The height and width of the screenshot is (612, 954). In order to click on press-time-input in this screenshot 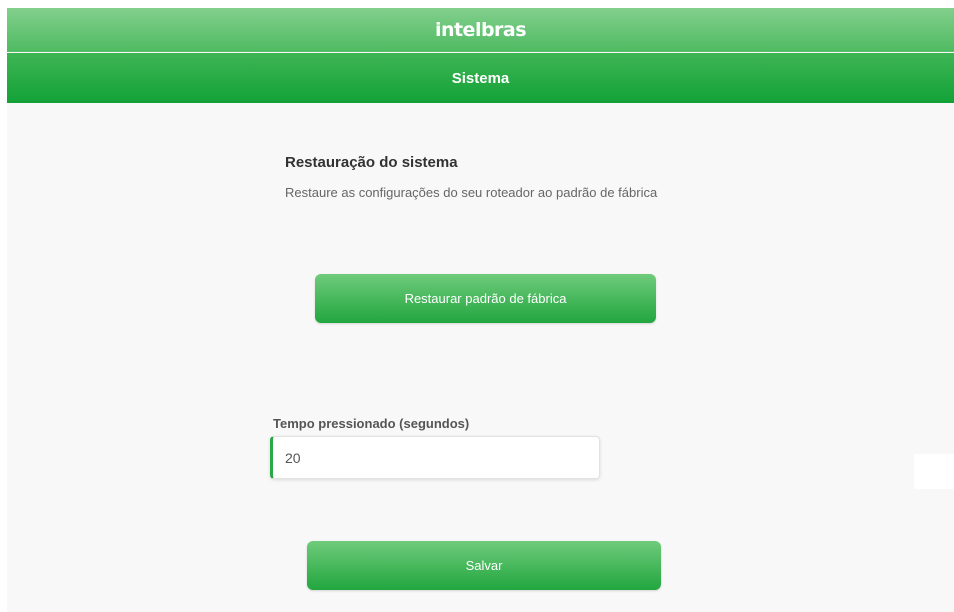, I will do `click(435, 457)`.